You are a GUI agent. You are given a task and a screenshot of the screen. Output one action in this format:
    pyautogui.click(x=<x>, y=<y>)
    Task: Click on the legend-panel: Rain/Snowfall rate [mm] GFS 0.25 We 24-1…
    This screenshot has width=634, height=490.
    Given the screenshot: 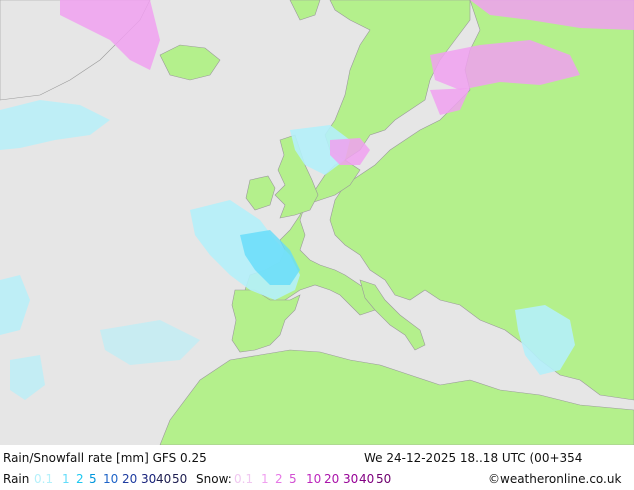 What is the action you would take?
    pyautogui.click(x=317, y=467)
    